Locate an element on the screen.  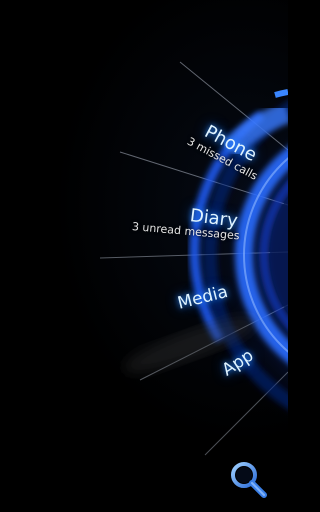
search-button is located at coordinates (250, 480).